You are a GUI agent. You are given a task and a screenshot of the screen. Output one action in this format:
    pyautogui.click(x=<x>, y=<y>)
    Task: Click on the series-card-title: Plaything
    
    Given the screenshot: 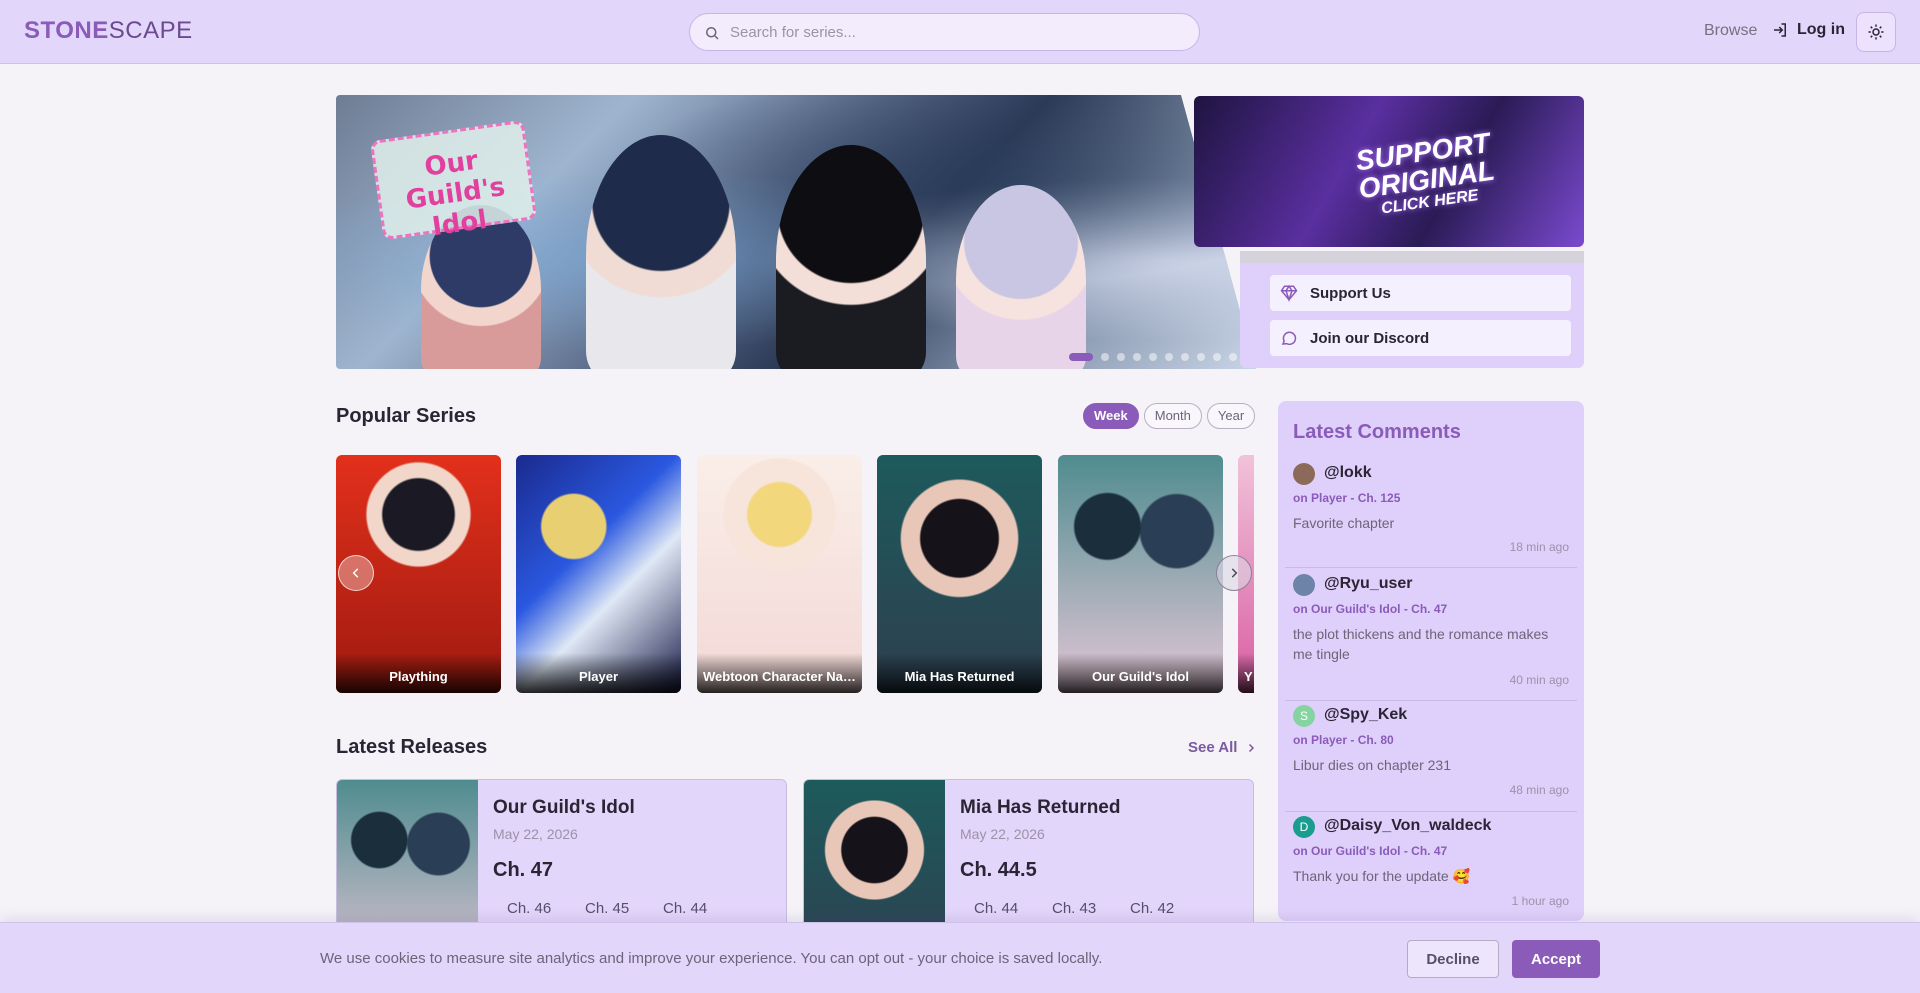 What is the action you would take?
    pyautogui.click(x=418, y=673)
    